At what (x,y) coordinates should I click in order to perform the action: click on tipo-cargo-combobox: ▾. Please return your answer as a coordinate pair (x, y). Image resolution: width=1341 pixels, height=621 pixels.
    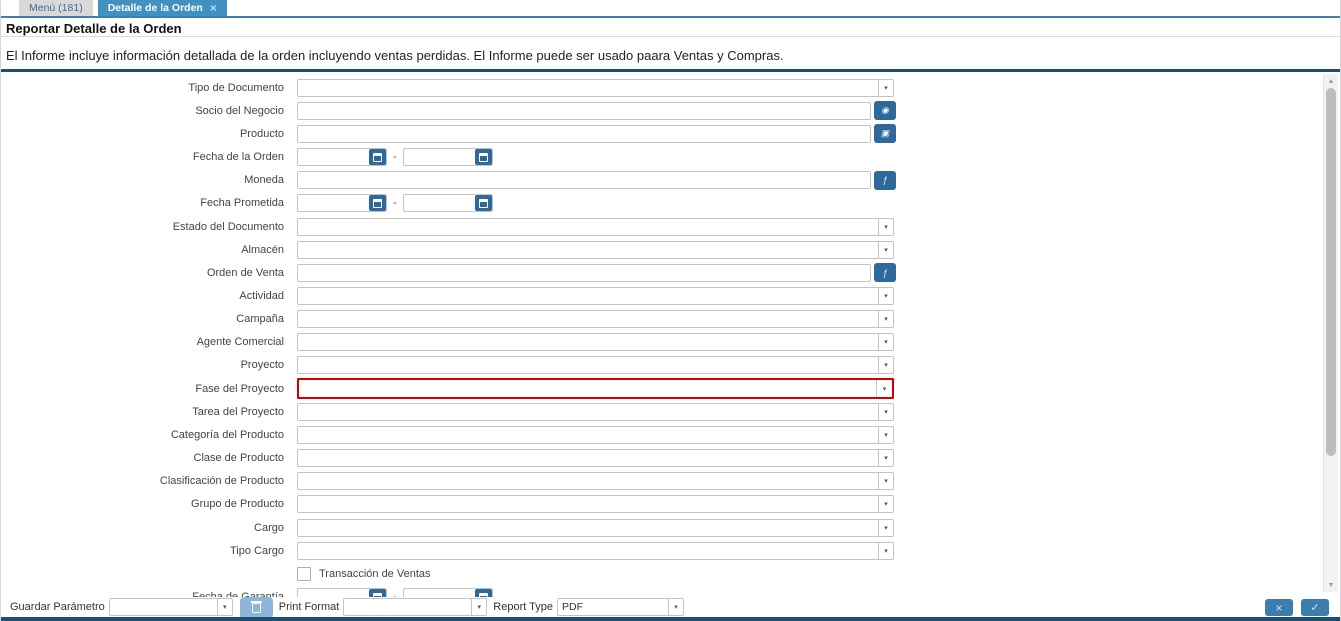
    Looking at the image, I should click on (595, 550).